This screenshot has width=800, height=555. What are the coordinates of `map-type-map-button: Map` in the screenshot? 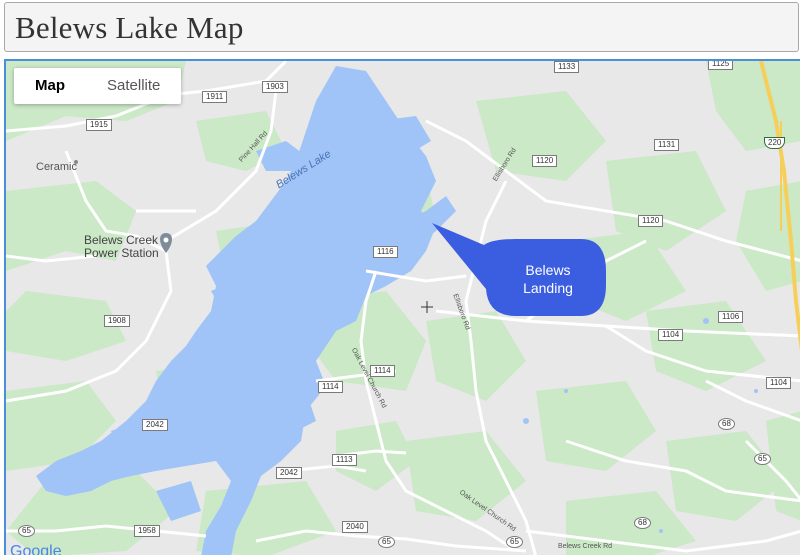 It's located at (50, 86).